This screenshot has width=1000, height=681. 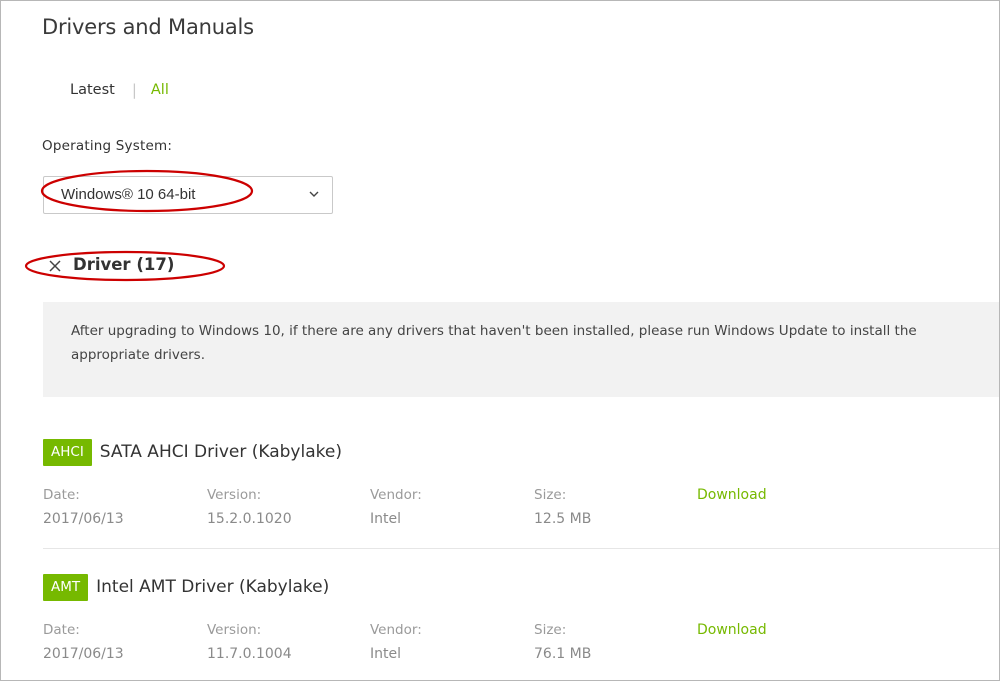 I want to click on filter-tabs: Latest | All, so click(x=119, y=90).